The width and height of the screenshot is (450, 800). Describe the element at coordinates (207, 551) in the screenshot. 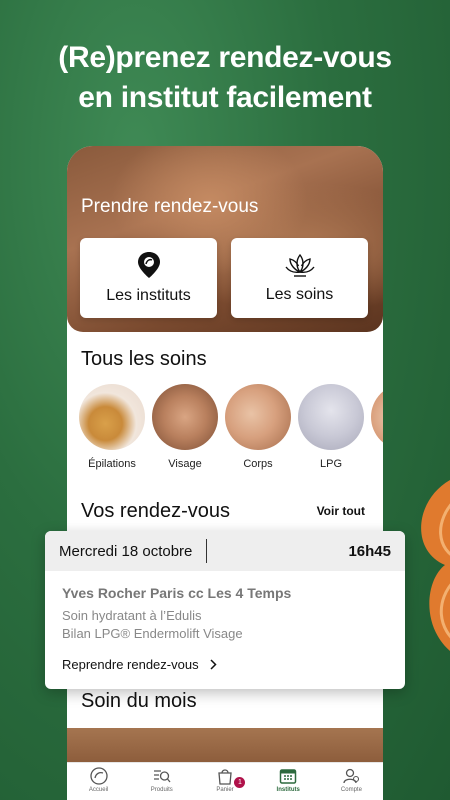

I see `header-divider` at that location.